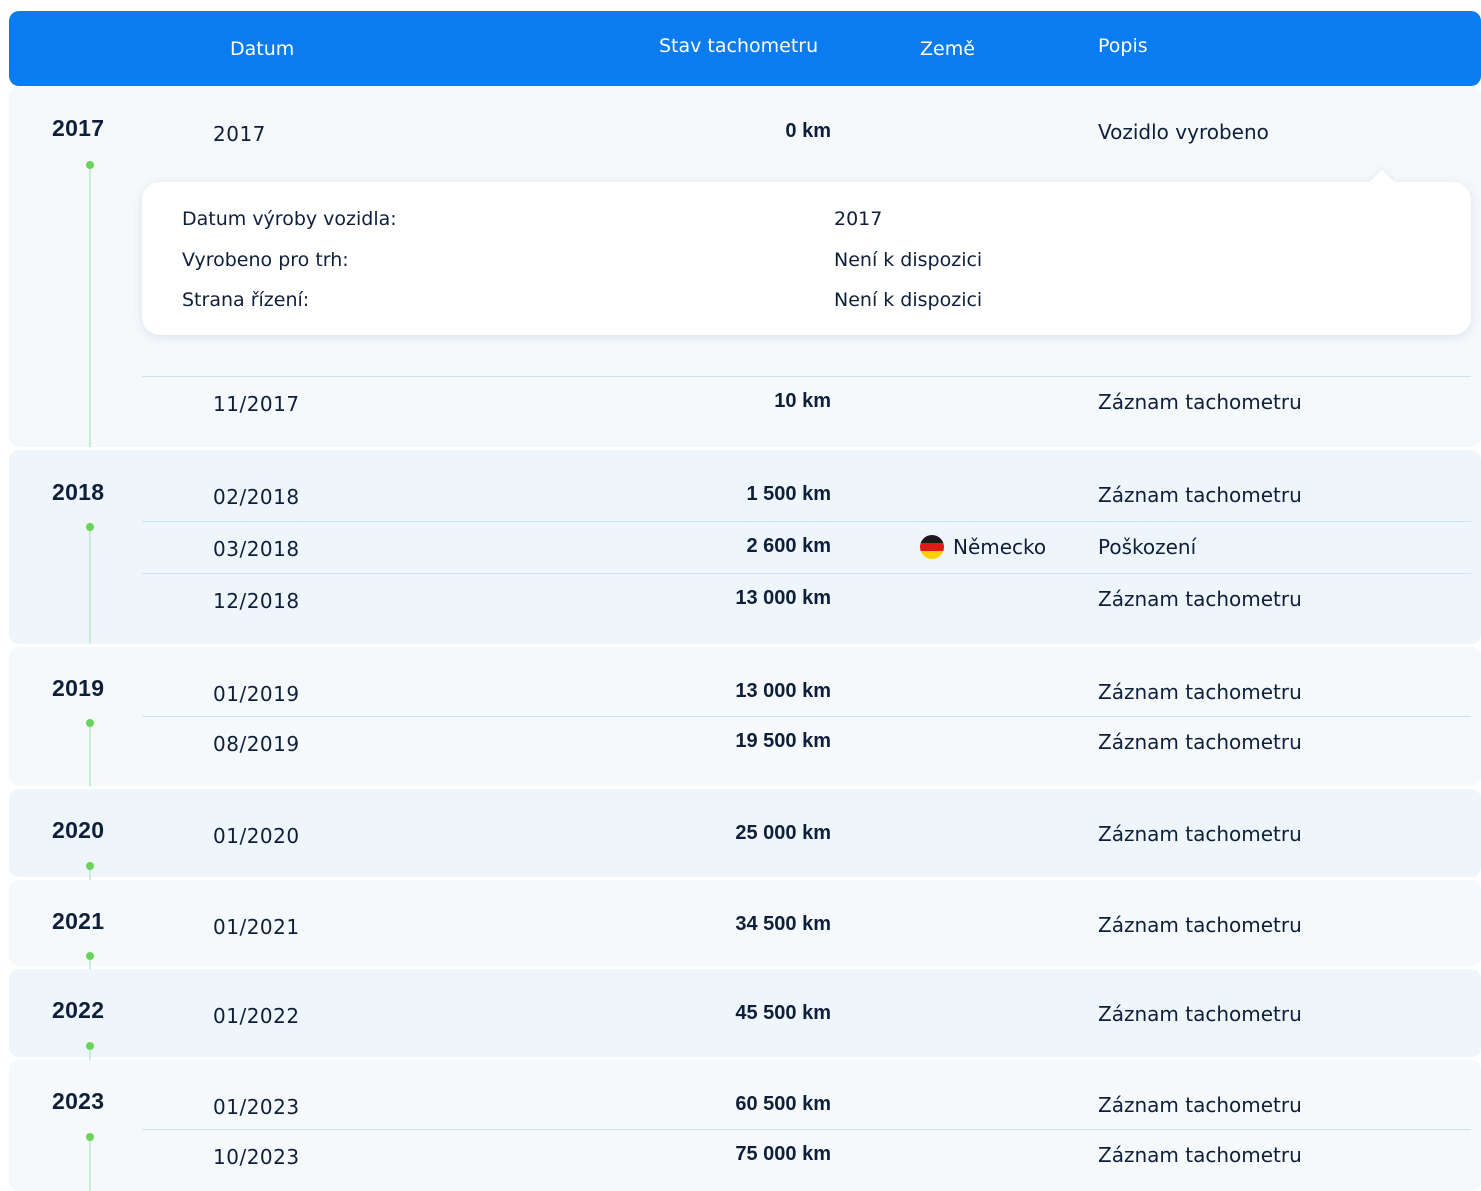 The image size is (1481, 1191). I want to click on table-row: 01/2019 13 000 km Záznam tachometru, so click(806, 693).